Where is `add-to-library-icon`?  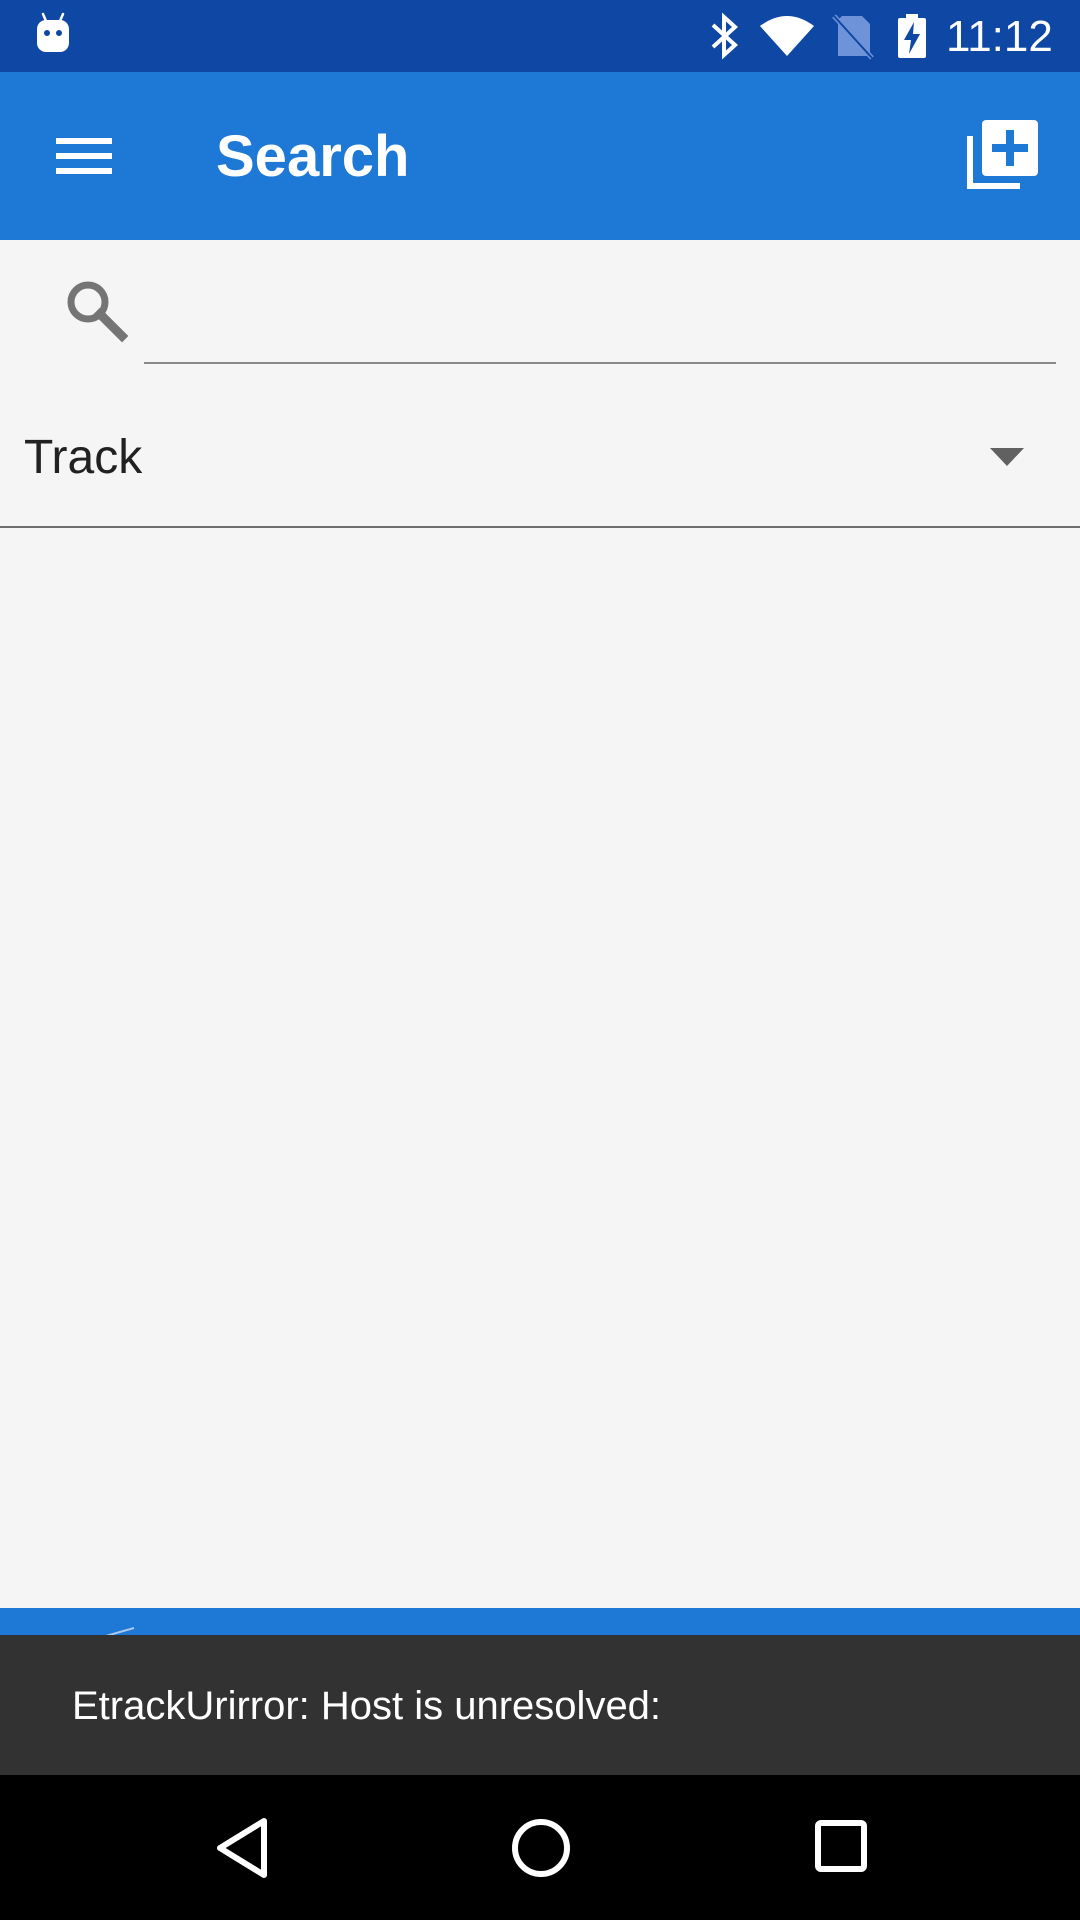 add-to-library-icon is located at coordinates (1002, 154).